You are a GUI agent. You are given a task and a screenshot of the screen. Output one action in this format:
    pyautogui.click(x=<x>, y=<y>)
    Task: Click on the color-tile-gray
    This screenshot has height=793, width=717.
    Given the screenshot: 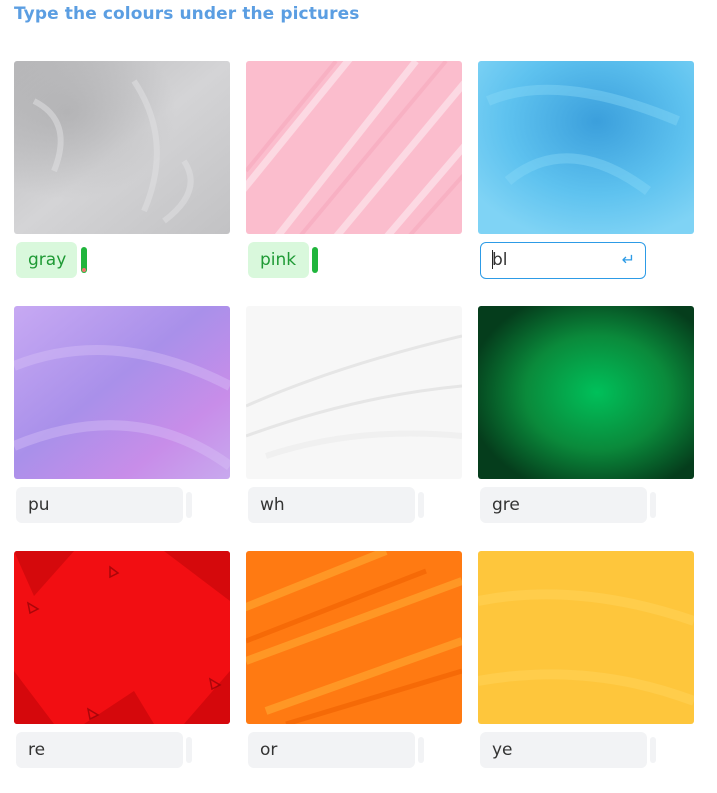 What is the action you would take?
    pyautogui.click(x=122, y=147)
    